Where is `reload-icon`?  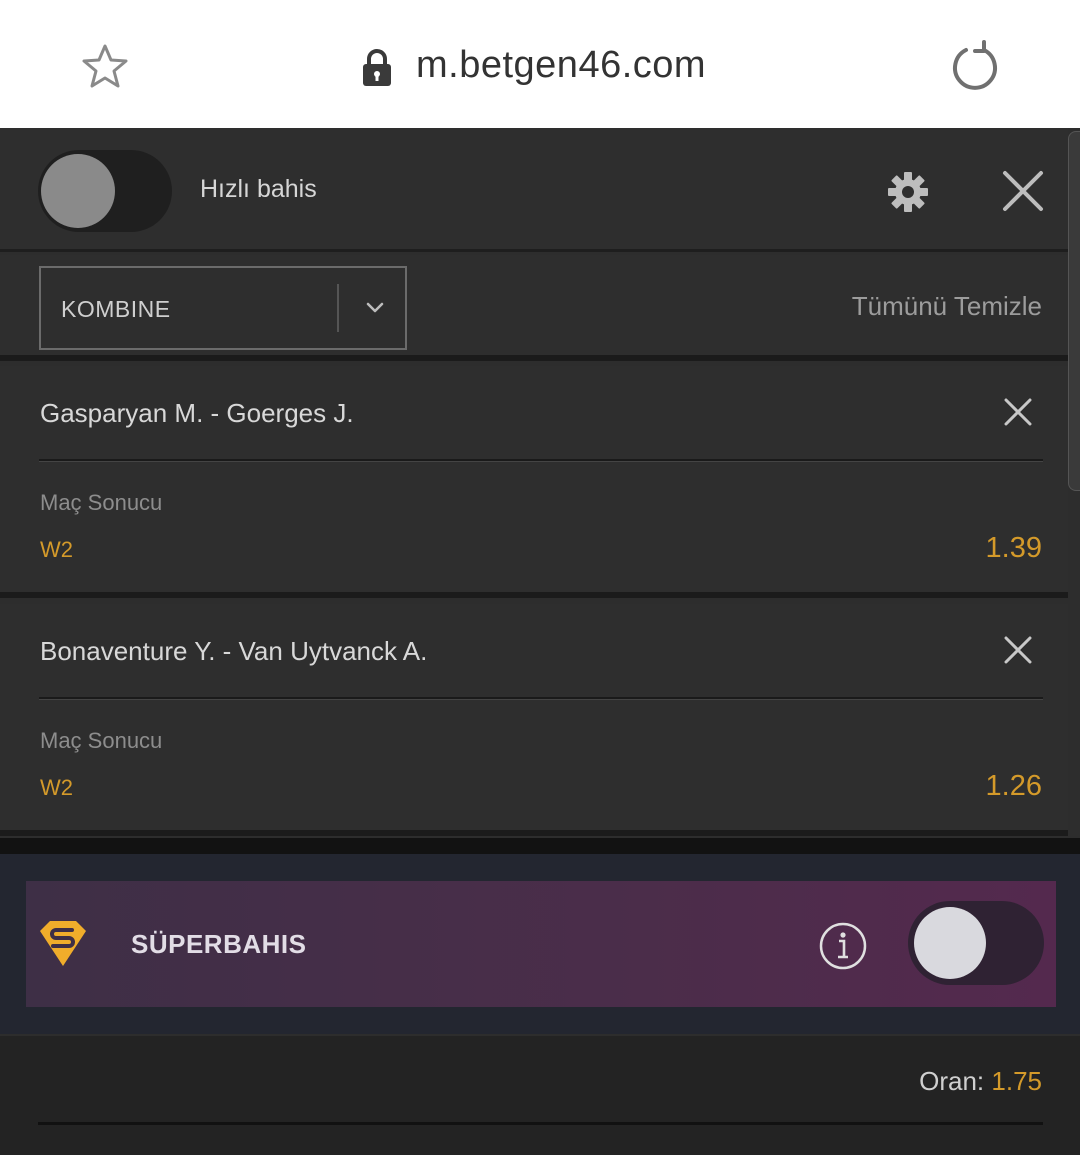
reload-icon is located at coordinates (975, 67).